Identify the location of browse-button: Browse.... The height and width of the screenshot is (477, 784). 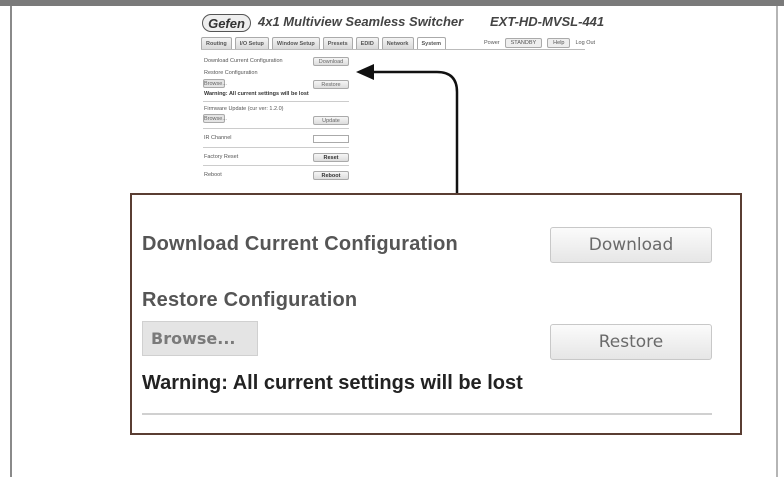
(200, 338).